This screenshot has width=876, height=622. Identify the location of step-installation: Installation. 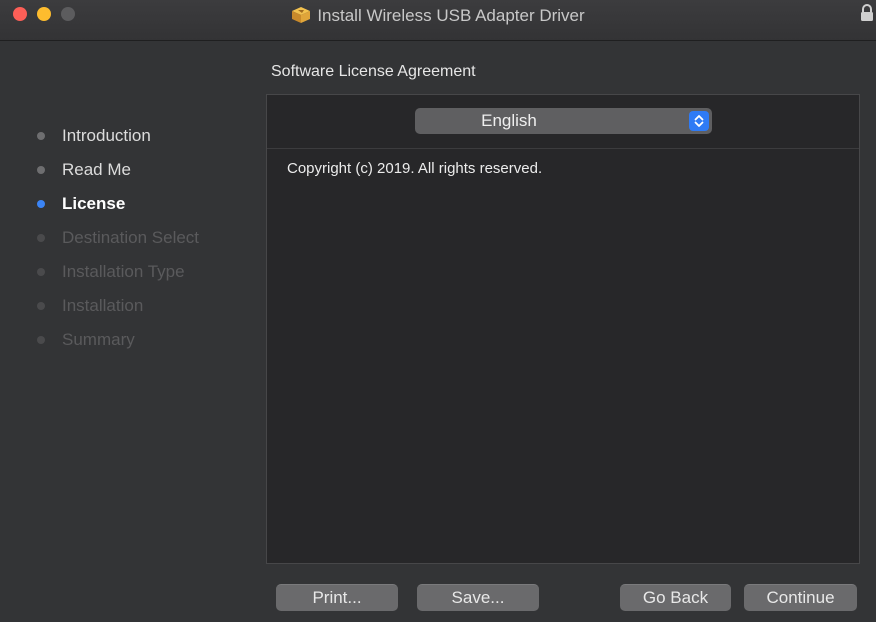
(90, 306).